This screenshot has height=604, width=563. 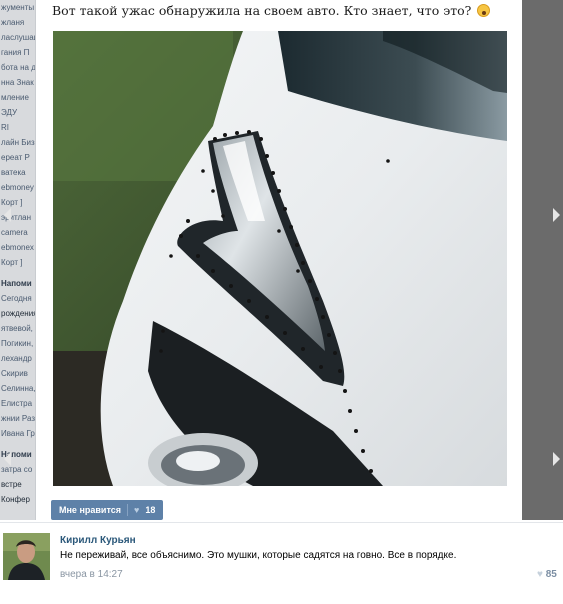 I want to click on sidebar-item: Скирив, so click(x=17, y=373).